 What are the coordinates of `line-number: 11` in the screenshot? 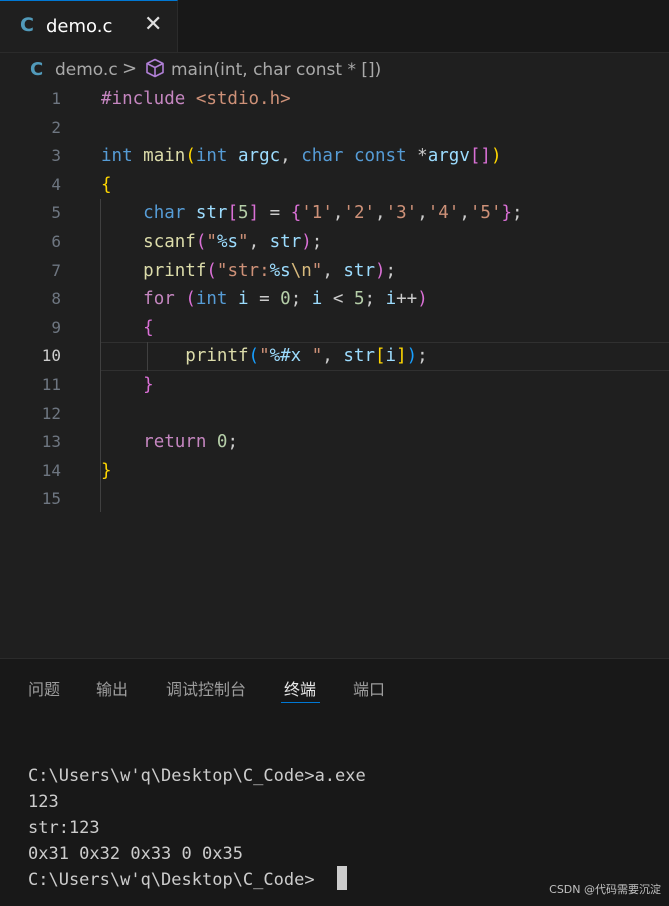 It's located at (51, 384).